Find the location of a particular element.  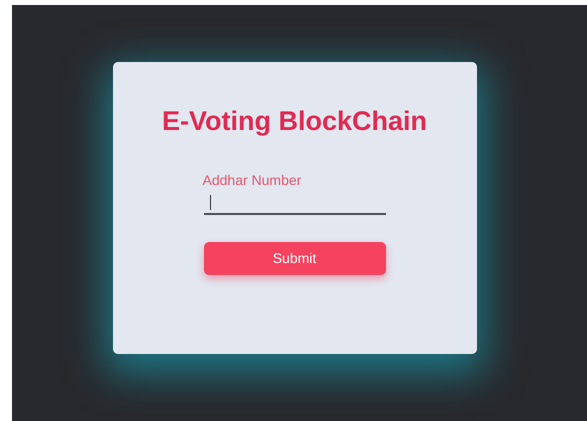

submit-button: Submit is located at coordinates (295, 258).